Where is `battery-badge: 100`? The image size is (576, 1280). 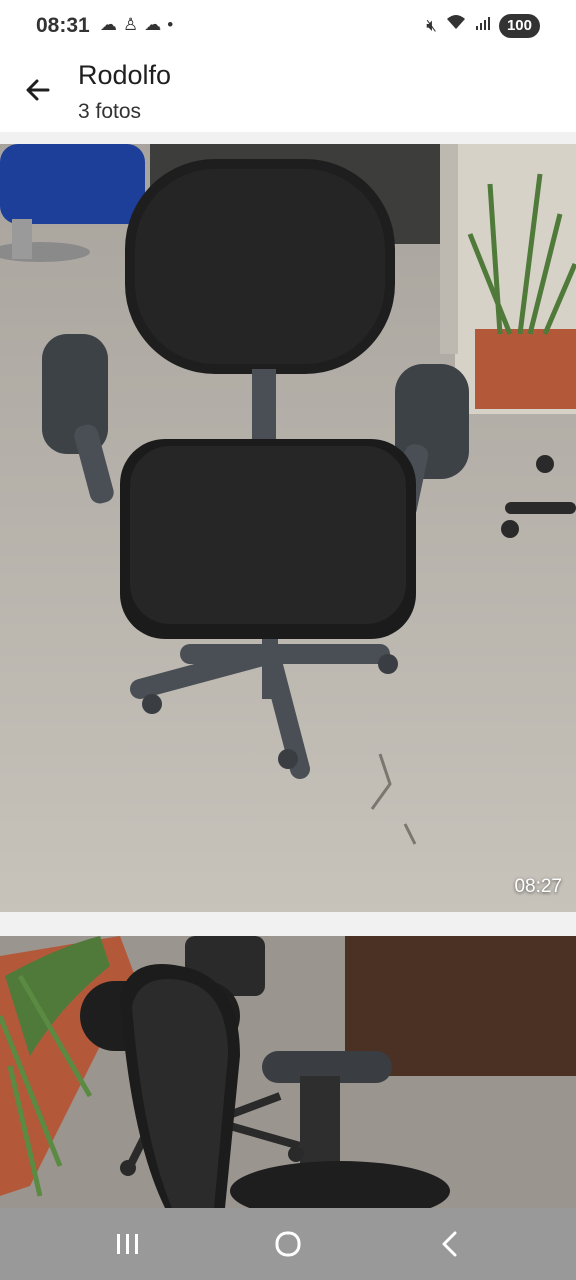 battery-badge: 100 is located at coordinates (519, 25).